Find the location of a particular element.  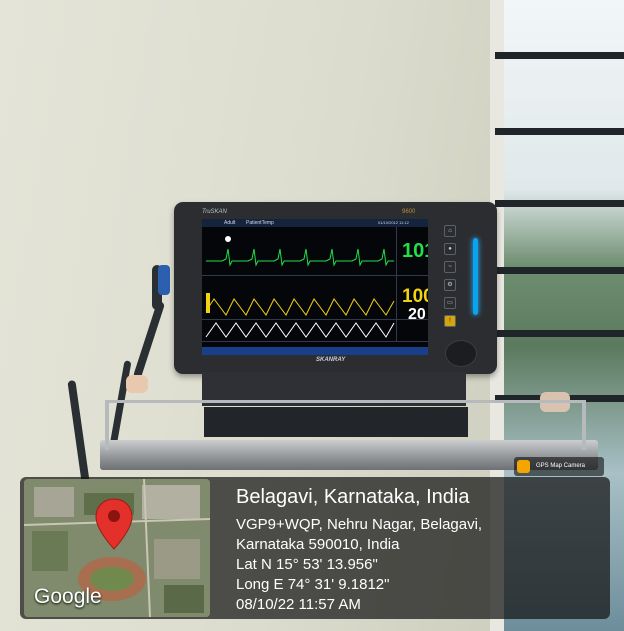

cable-connector is located at coordinates (164, 280).